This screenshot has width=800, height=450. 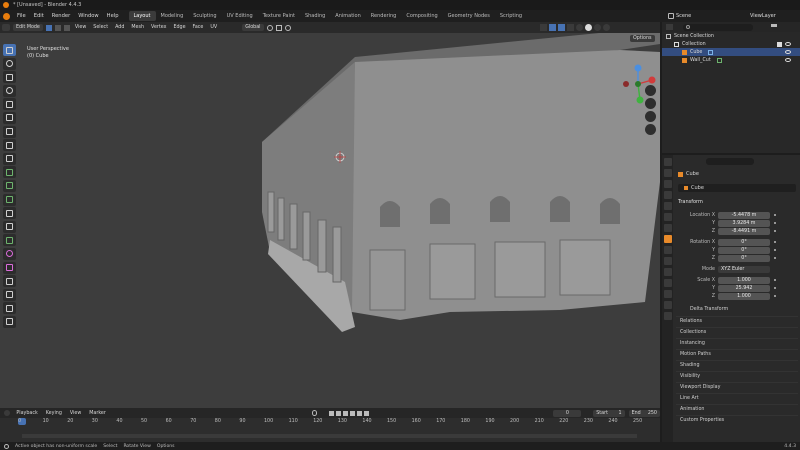 What do you see at coordinates (179, 27) in the screenshot?
I see `menu-edge: Edge` at bounding box center [179, 27].